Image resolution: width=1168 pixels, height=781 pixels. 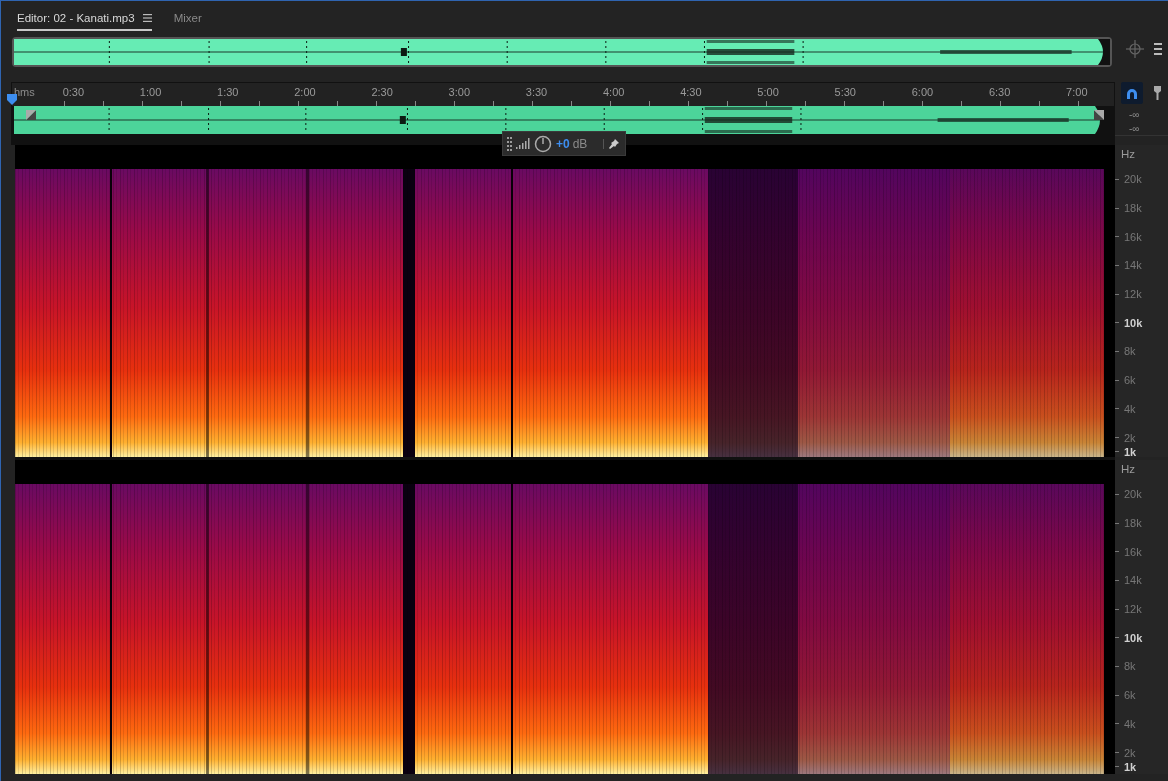 I want to click on zoom-fit-icon, so click(x=1135, y=49).